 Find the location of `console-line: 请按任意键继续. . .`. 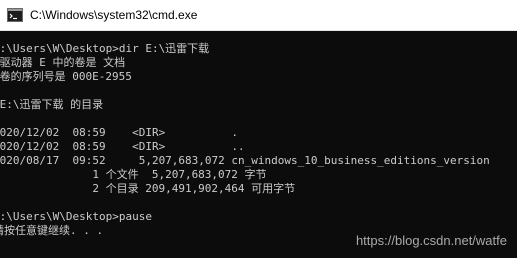

console-line: 请按任意键继续. . . is located at coordinates (52, 230).